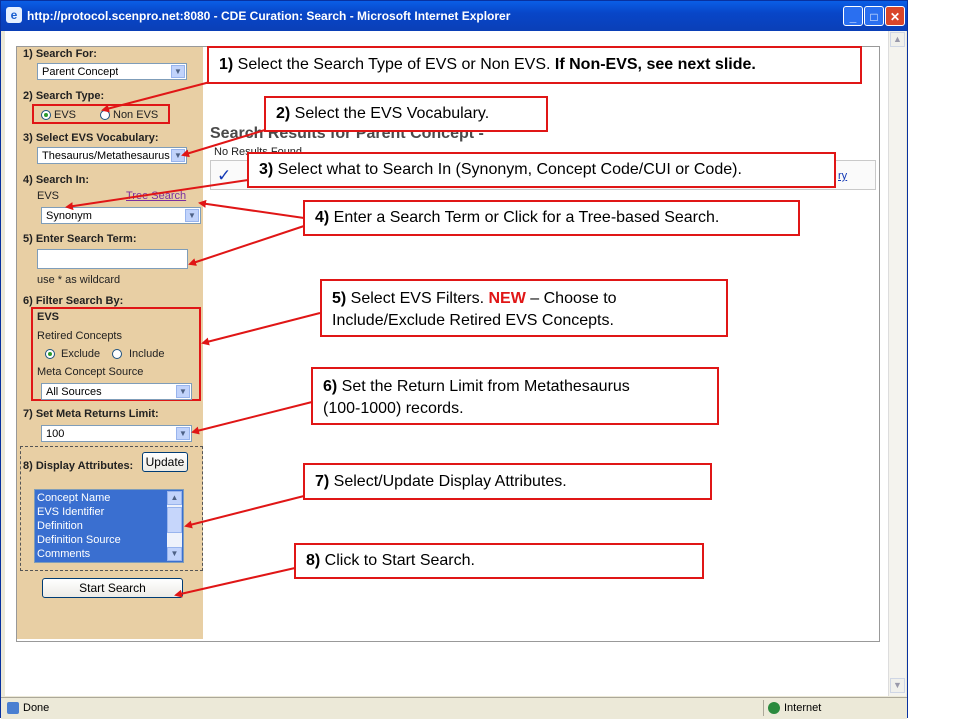 This screenshot has width=960, height=720. Describe the element at coordinates (283, 113) in the screenshot. I see `callout-2-num: 2)` at that location.